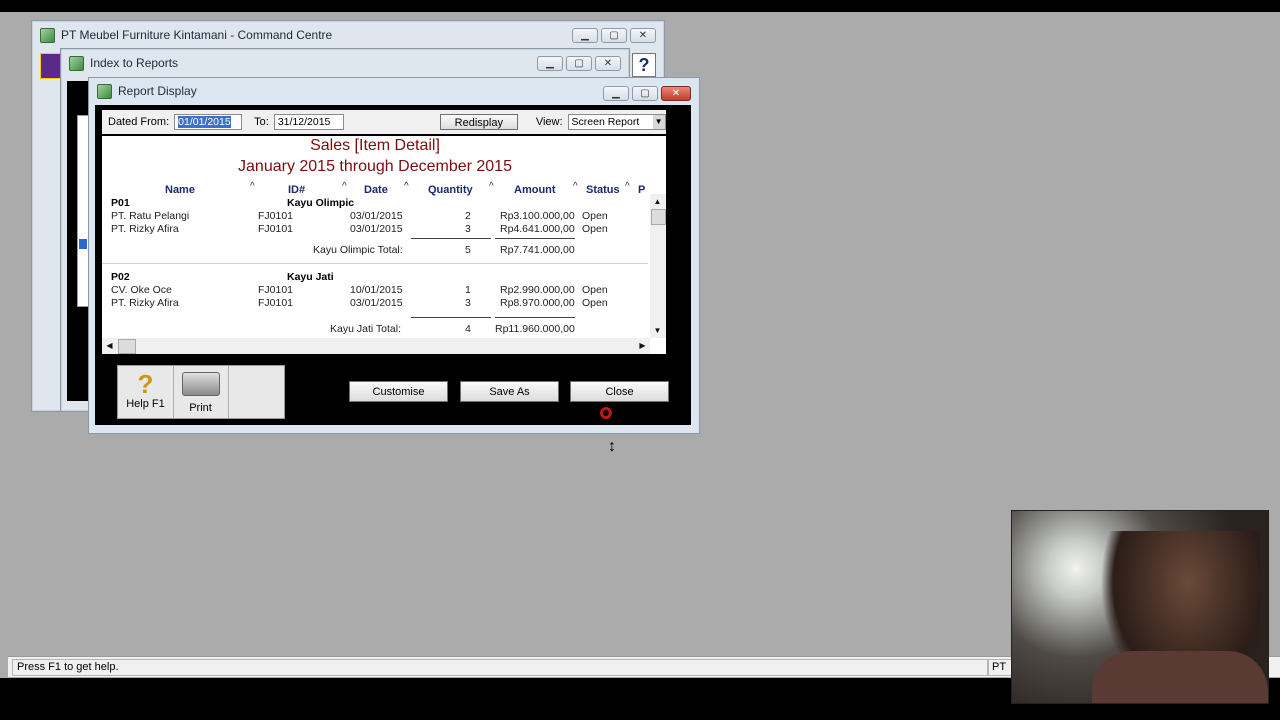 The image size is (1280, 720). Describe the element at coordinates (644, 65) in the screenshot. I see `help-icon: ?` at that location.